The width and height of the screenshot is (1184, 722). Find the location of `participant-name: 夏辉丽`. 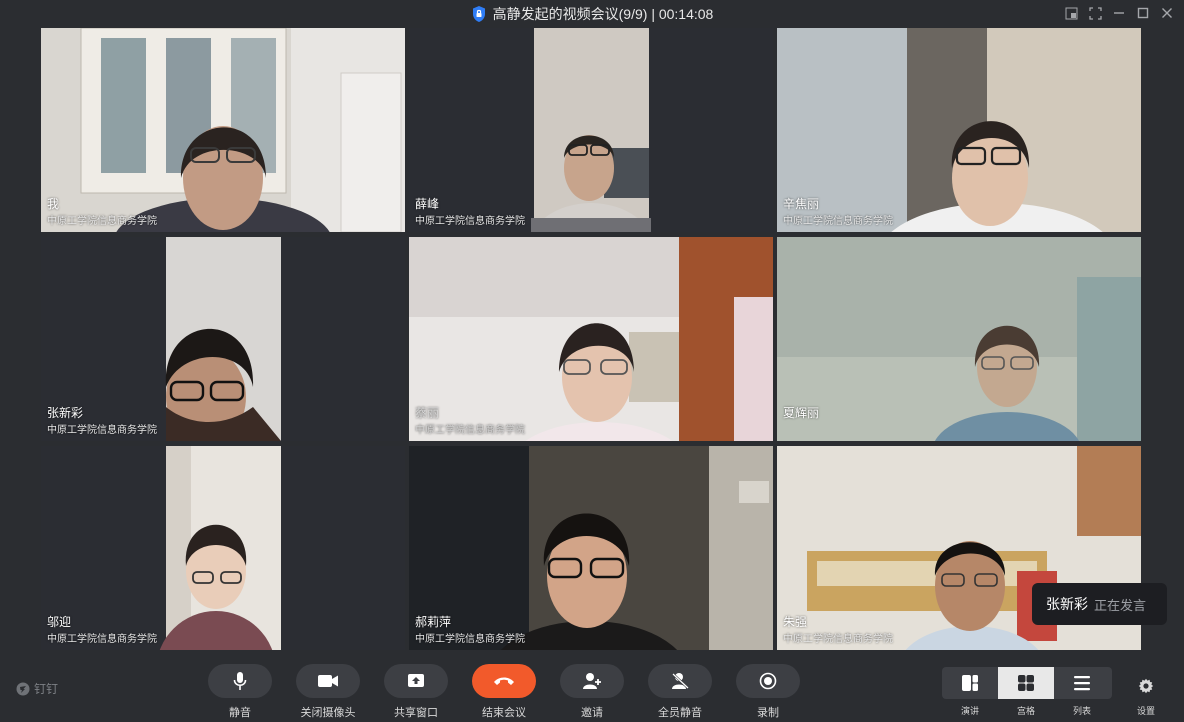

participant-name: 夏辉丽 is located at coordinates (801, 413).